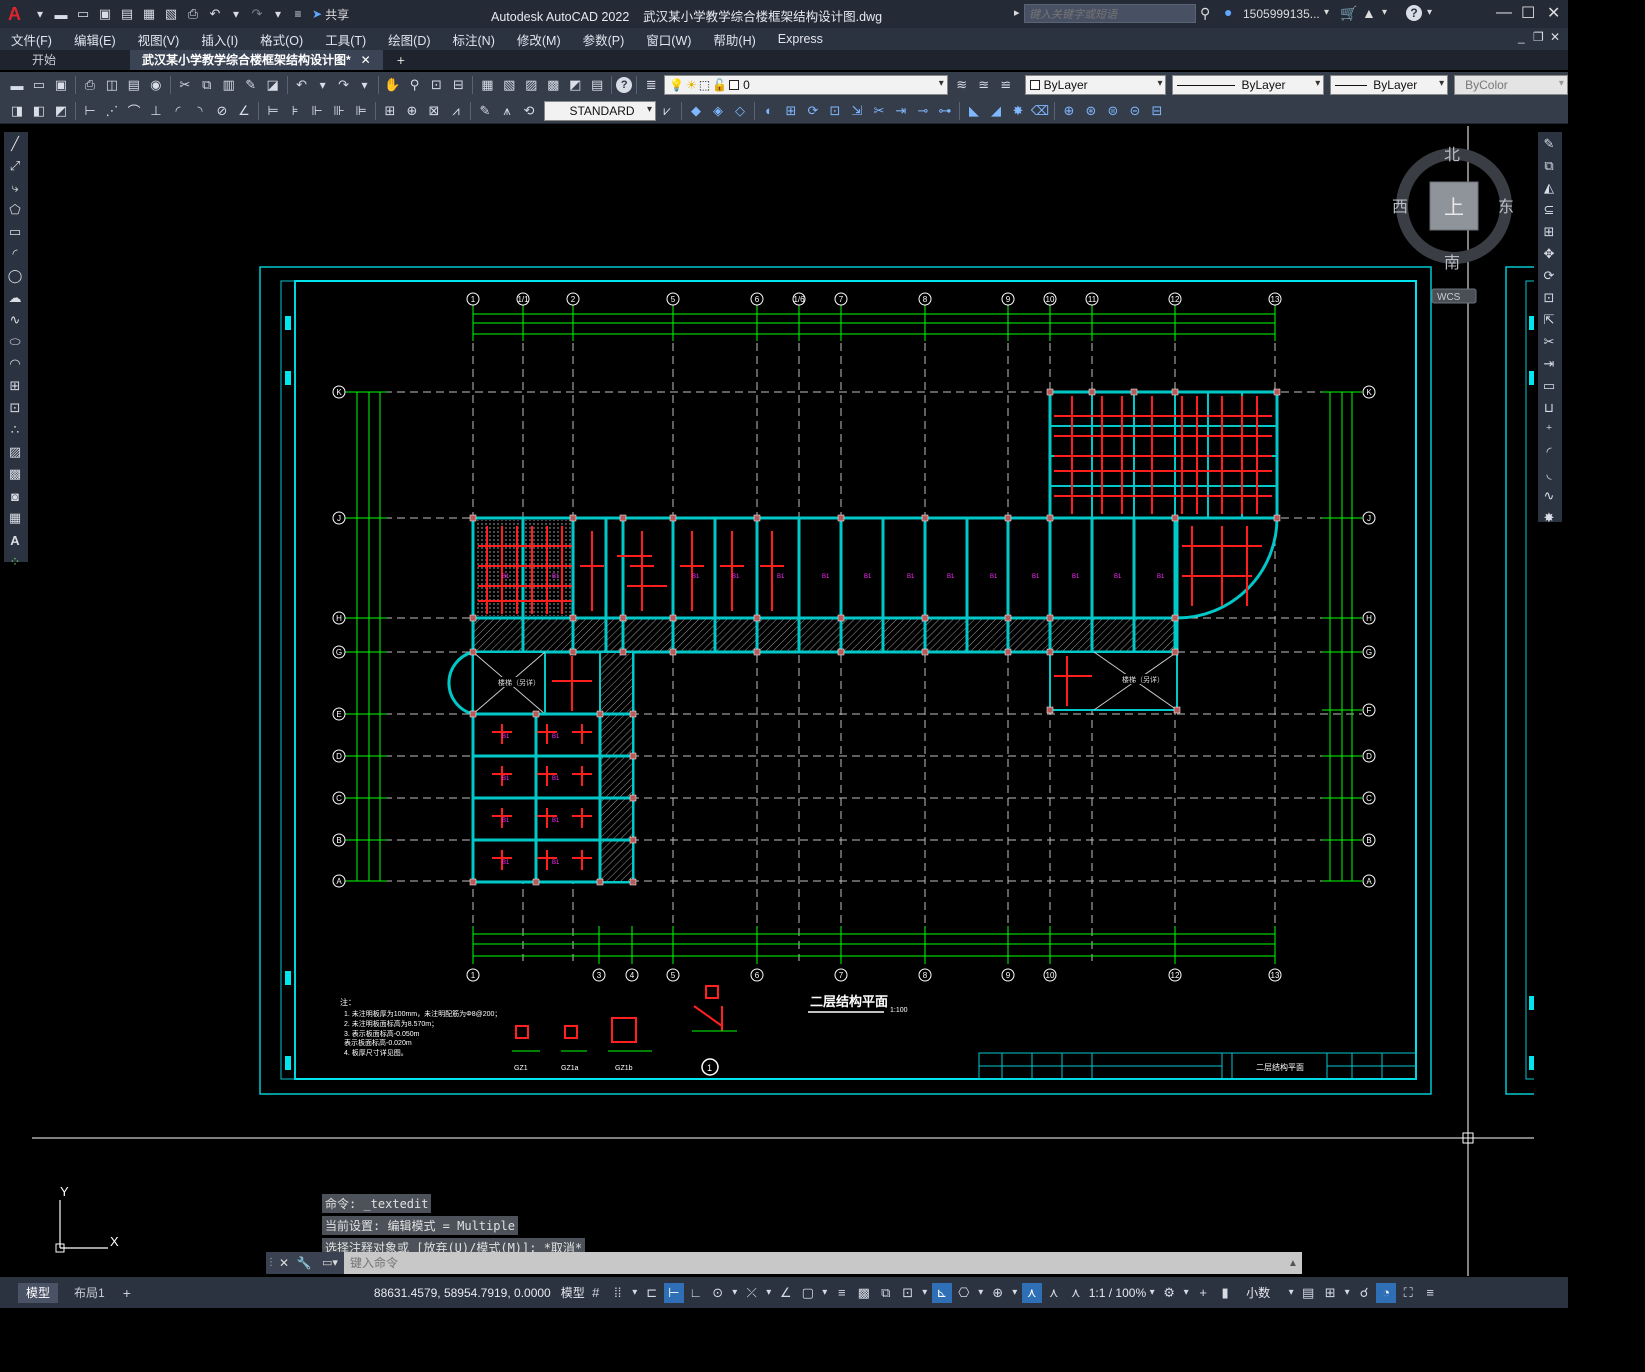  What do you see at coordinates (90, 85) in the screenshot?
I see `plot-icon: ⎙` at bounding box center [90, 85].